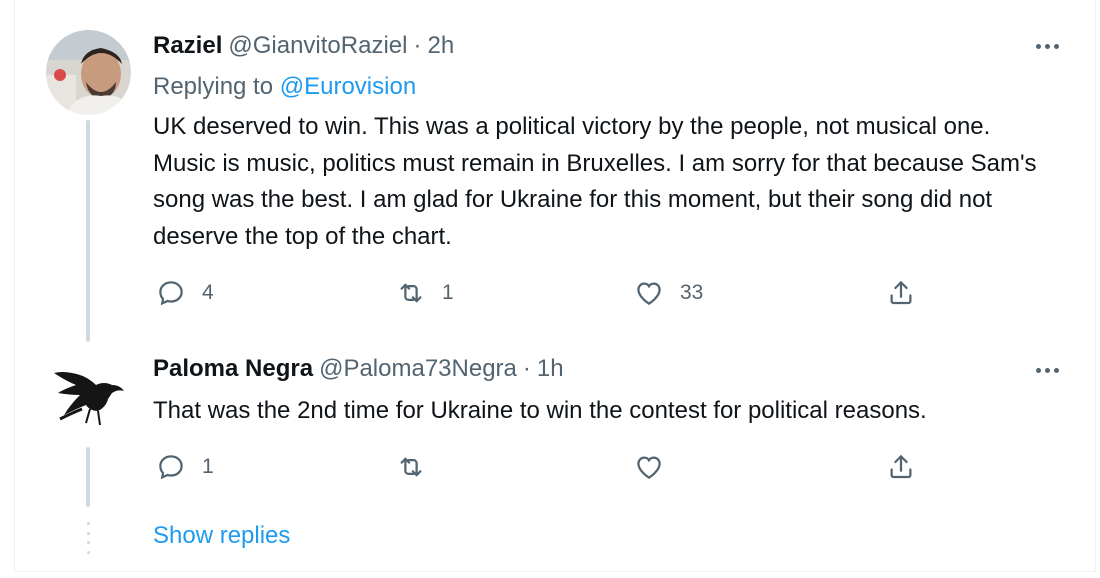 The width and height of the screenshot is (1100, 578). What do you see at coordinates (187, 46) in the screenshot?
I see `author-name: Raziel` at bounding box center [187, 46].